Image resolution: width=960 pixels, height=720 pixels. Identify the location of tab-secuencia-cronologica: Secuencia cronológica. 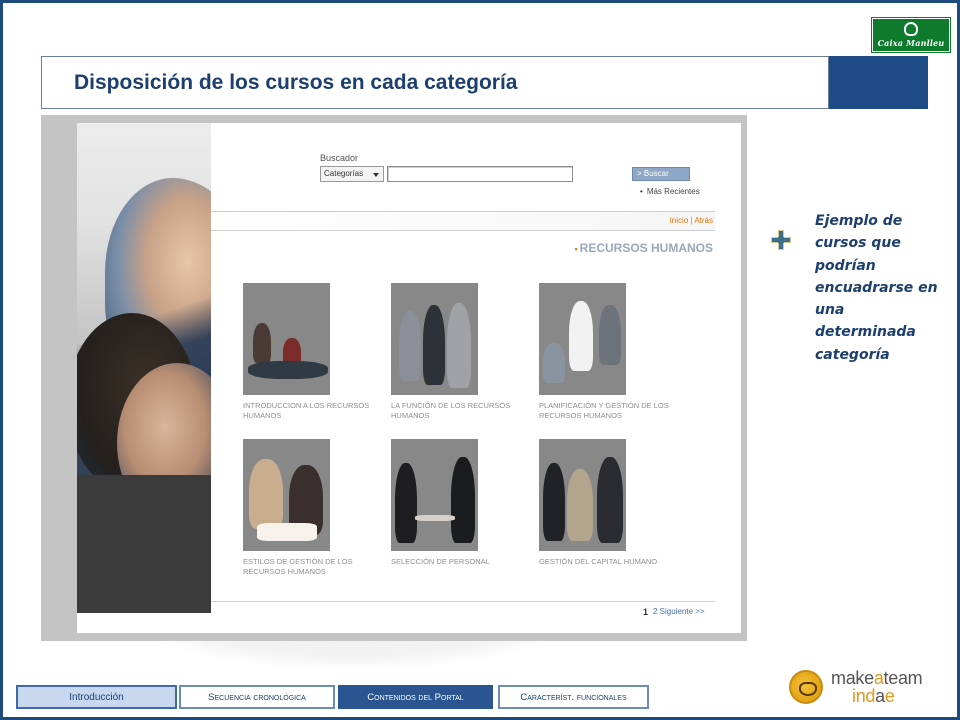
(257, 697).